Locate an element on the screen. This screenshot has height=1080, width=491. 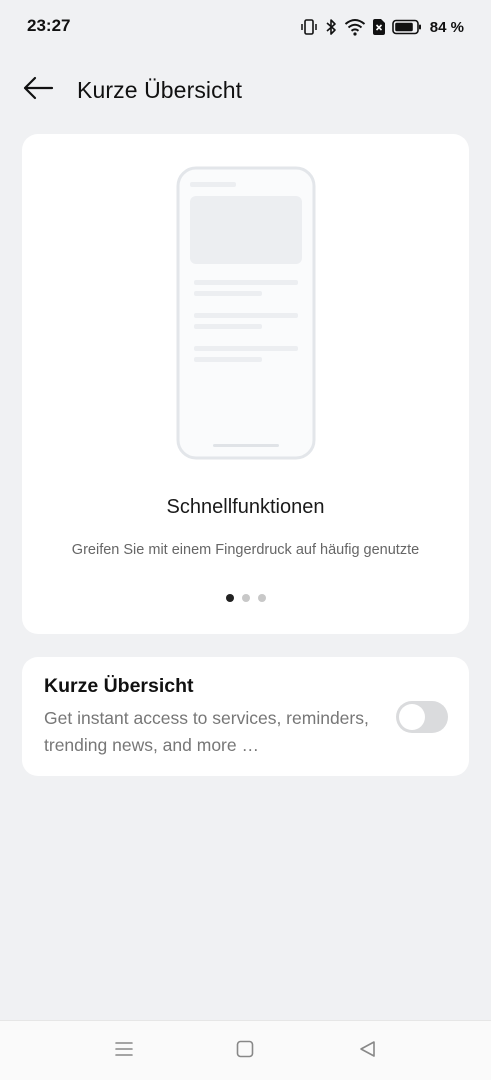
back-triangle-icon is located at coordinates (367, 1051).